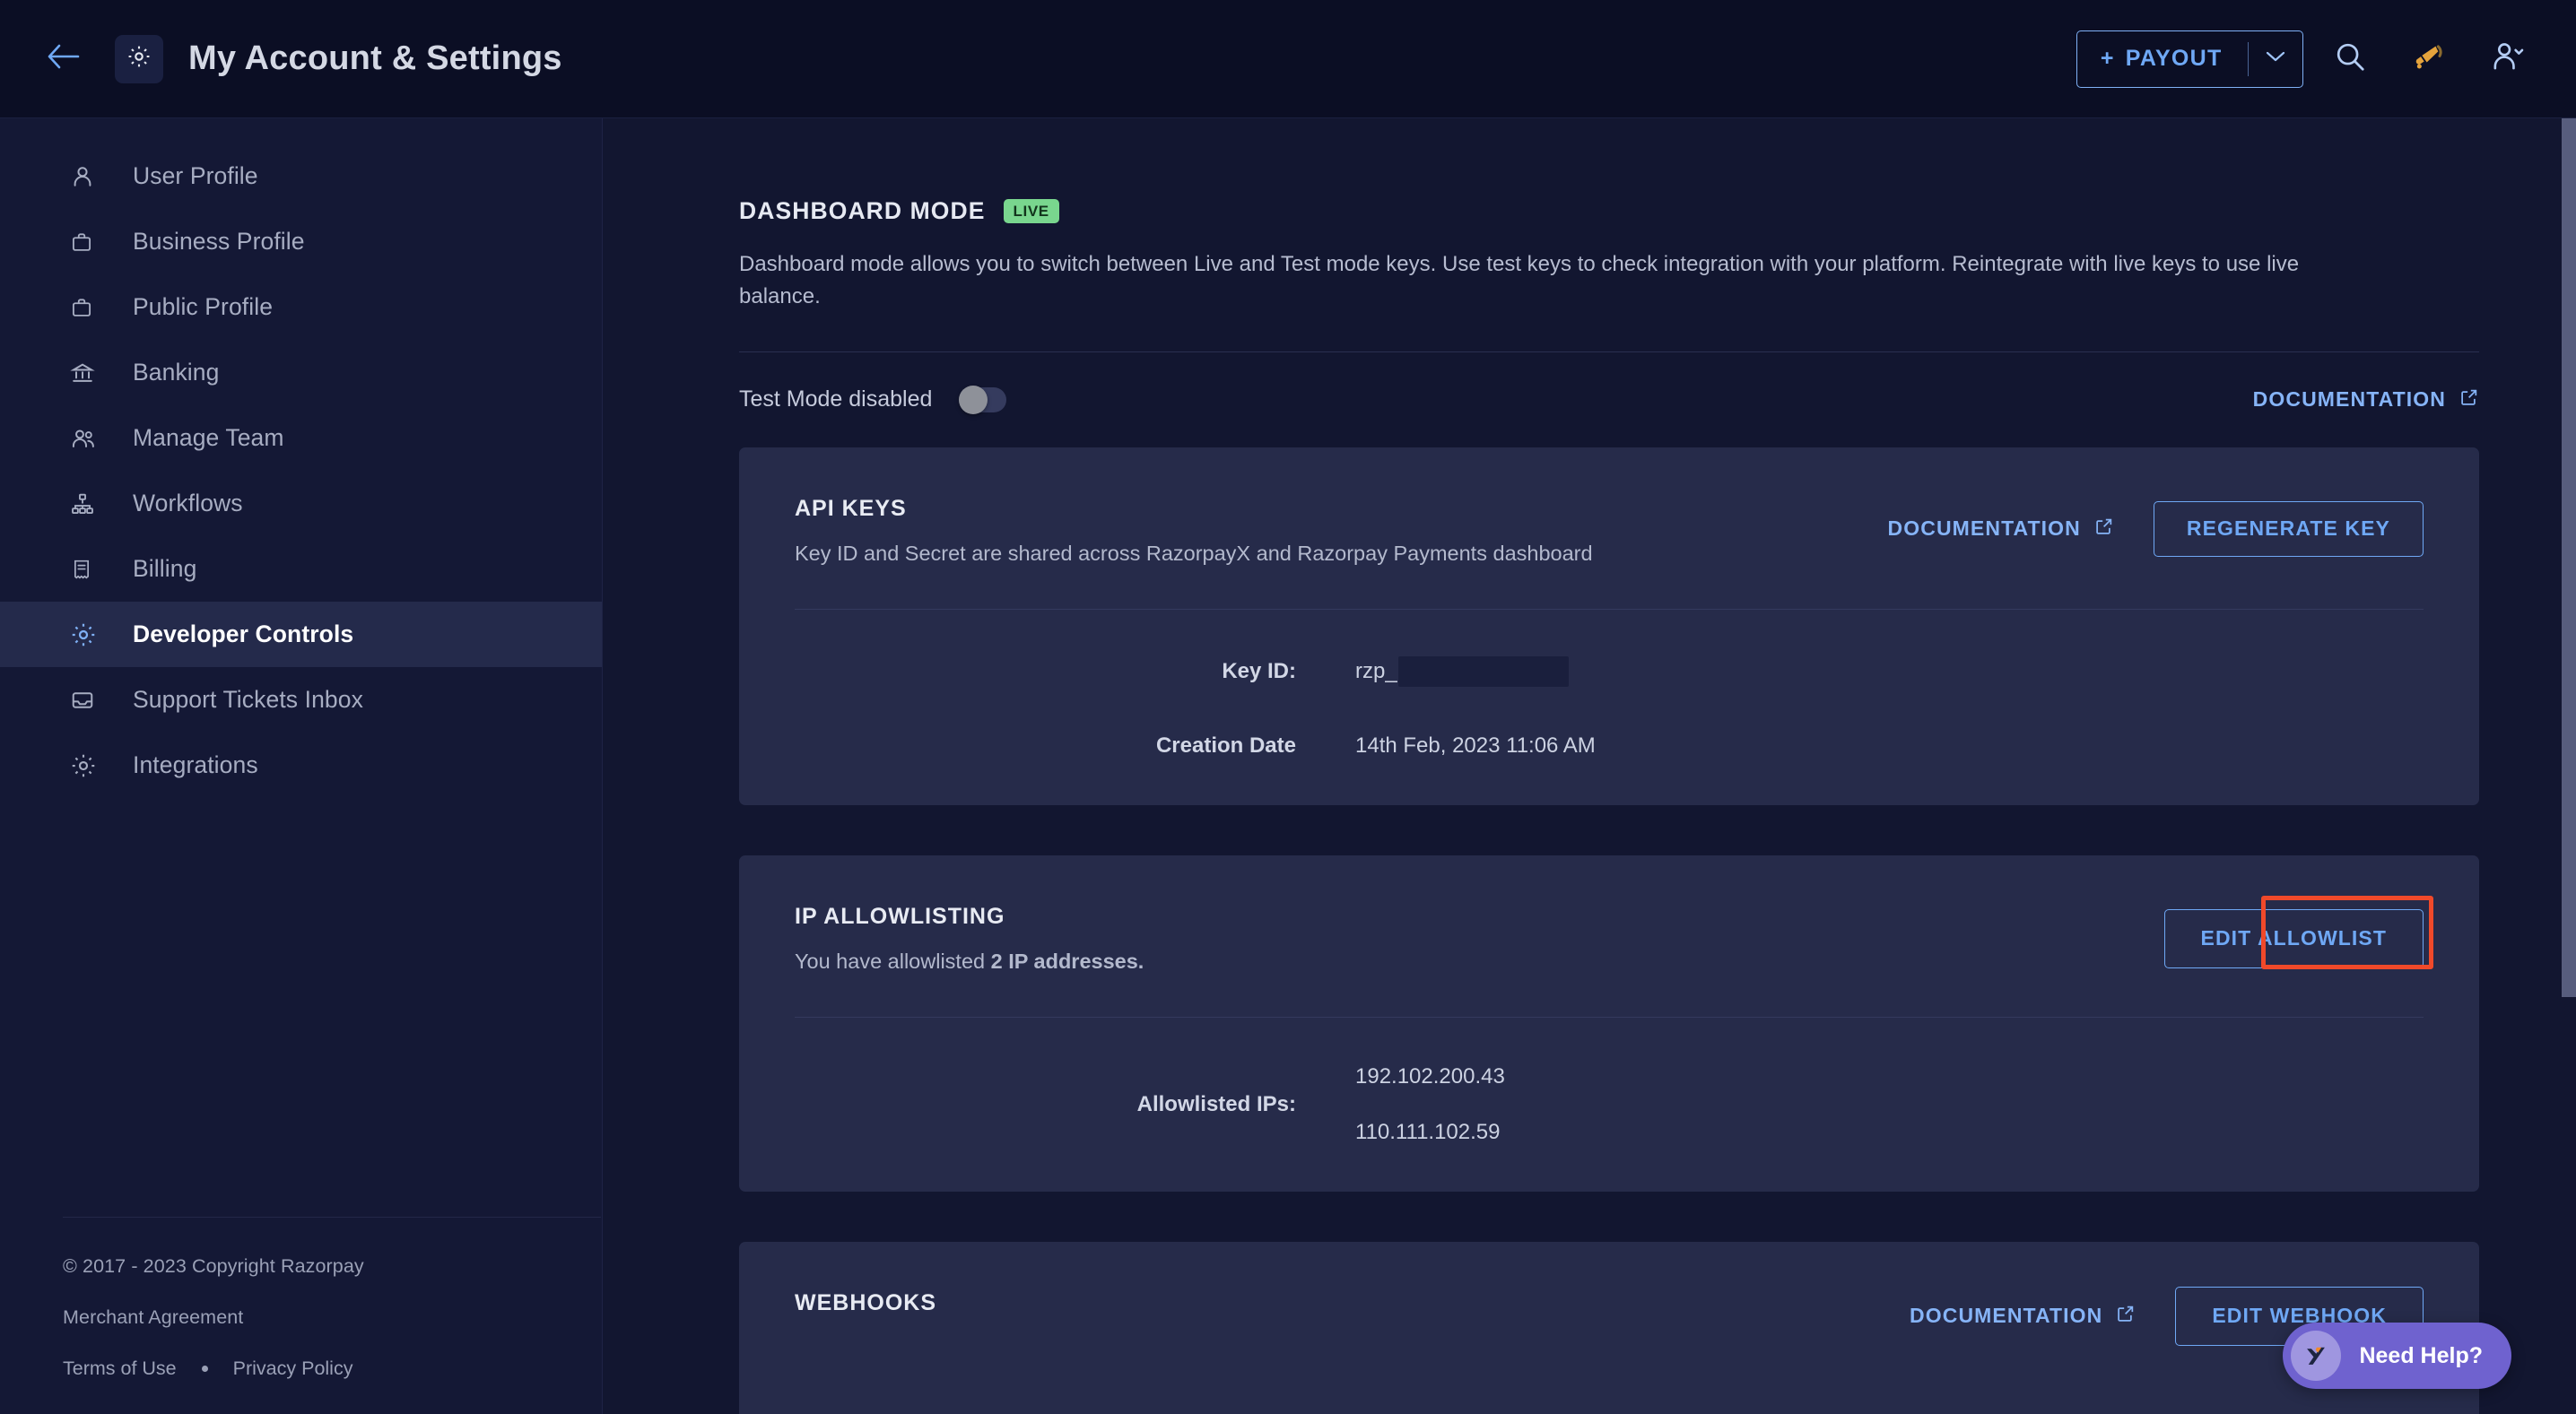 The image size is (2576, 1414). What do you see at coordinates (2421, 1355) in the screenshot?
I see `need-help-label: Need Help?` at bounding box center [2421, 1355].